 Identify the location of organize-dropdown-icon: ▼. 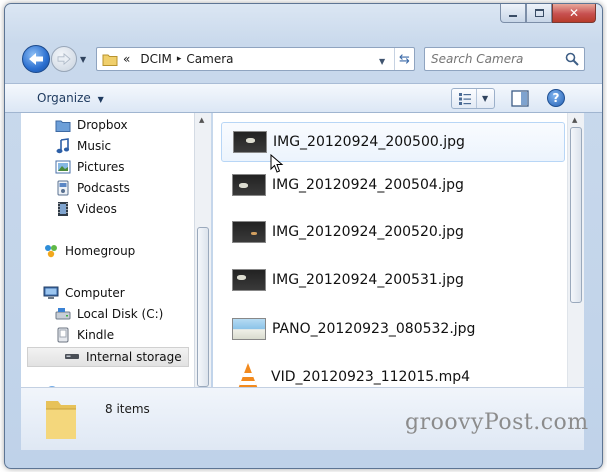
(100, 99).